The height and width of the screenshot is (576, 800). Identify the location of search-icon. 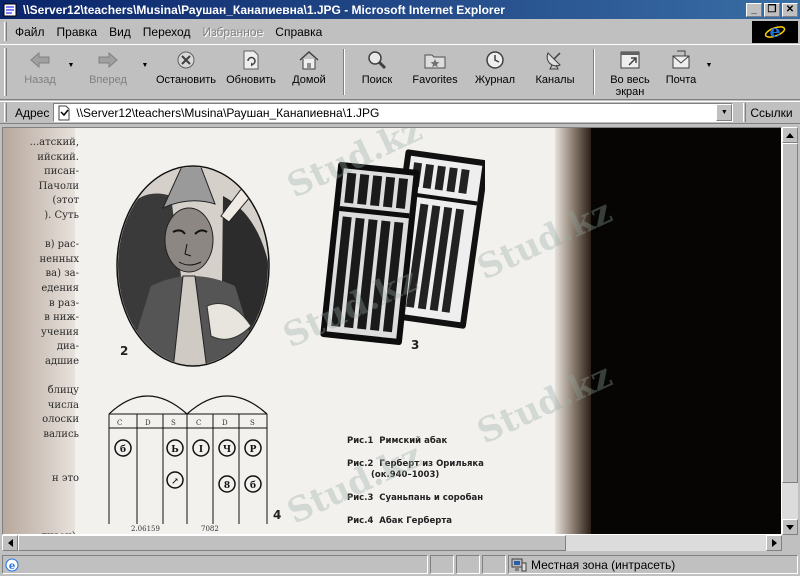
(377, 60).